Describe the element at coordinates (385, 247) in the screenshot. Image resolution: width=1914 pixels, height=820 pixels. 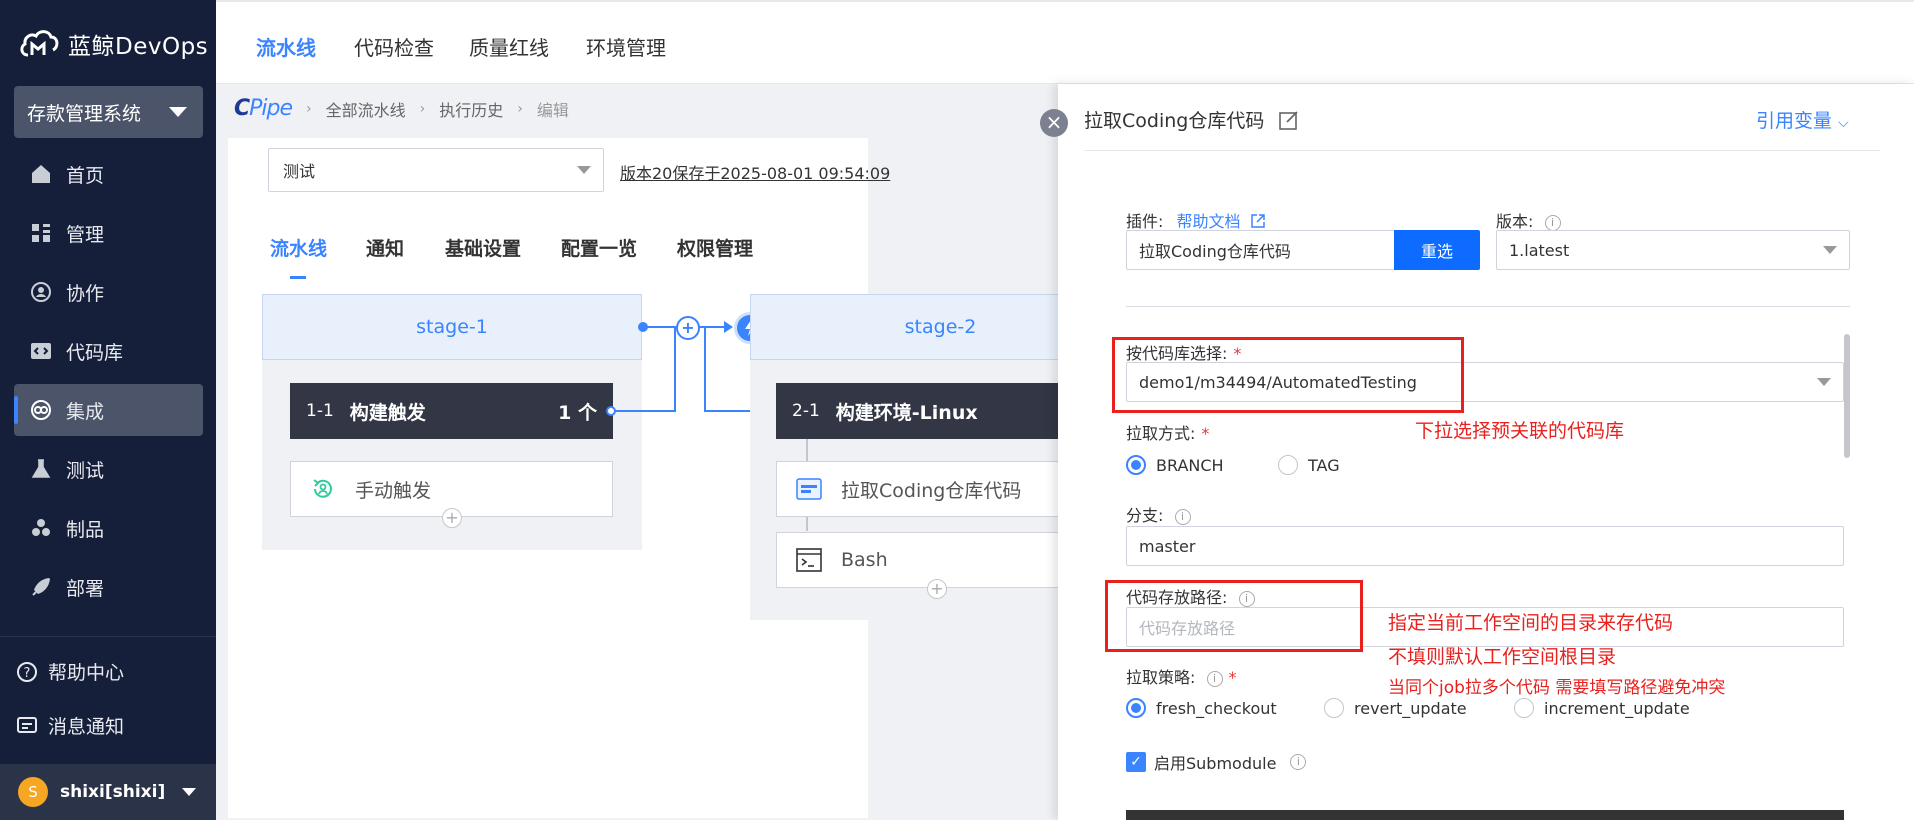
I see `tab-notify: 通知` at that location.